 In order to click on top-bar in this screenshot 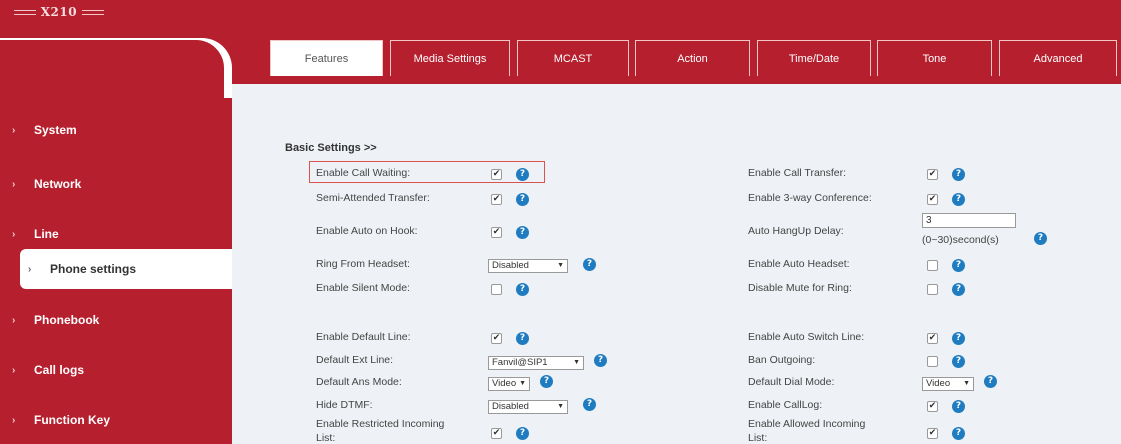, I will do `click(560, 19)`.